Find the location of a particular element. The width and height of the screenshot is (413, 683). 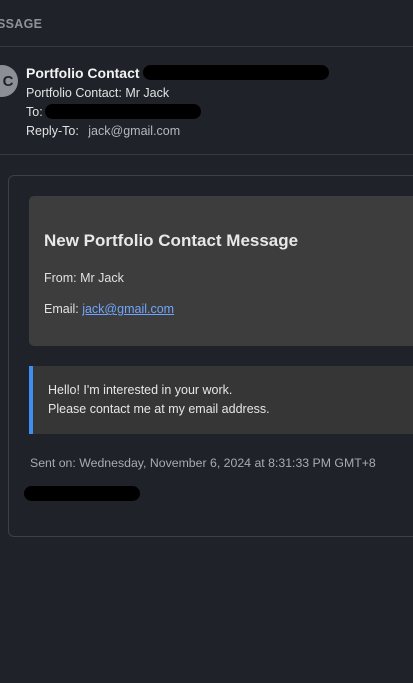

sender-name: Portfolio Contact is located at coordinates (83, 73).